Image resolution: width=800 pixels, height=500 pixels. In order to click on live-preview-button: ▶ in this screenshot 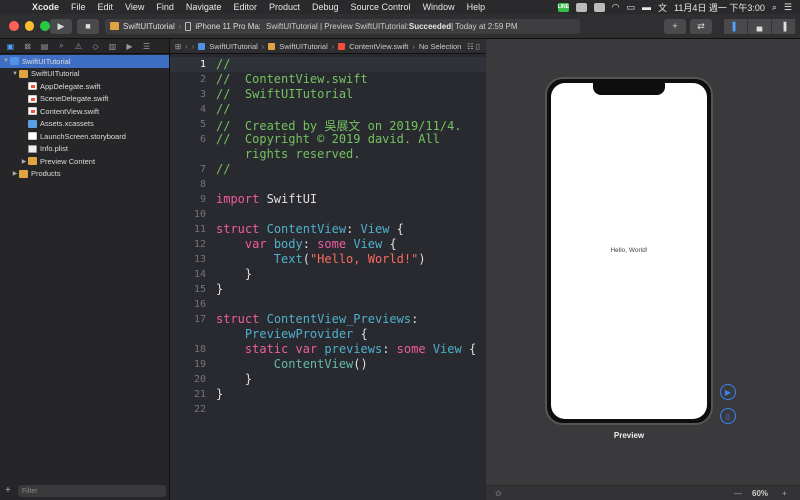, I will do `click(728, 392)`.